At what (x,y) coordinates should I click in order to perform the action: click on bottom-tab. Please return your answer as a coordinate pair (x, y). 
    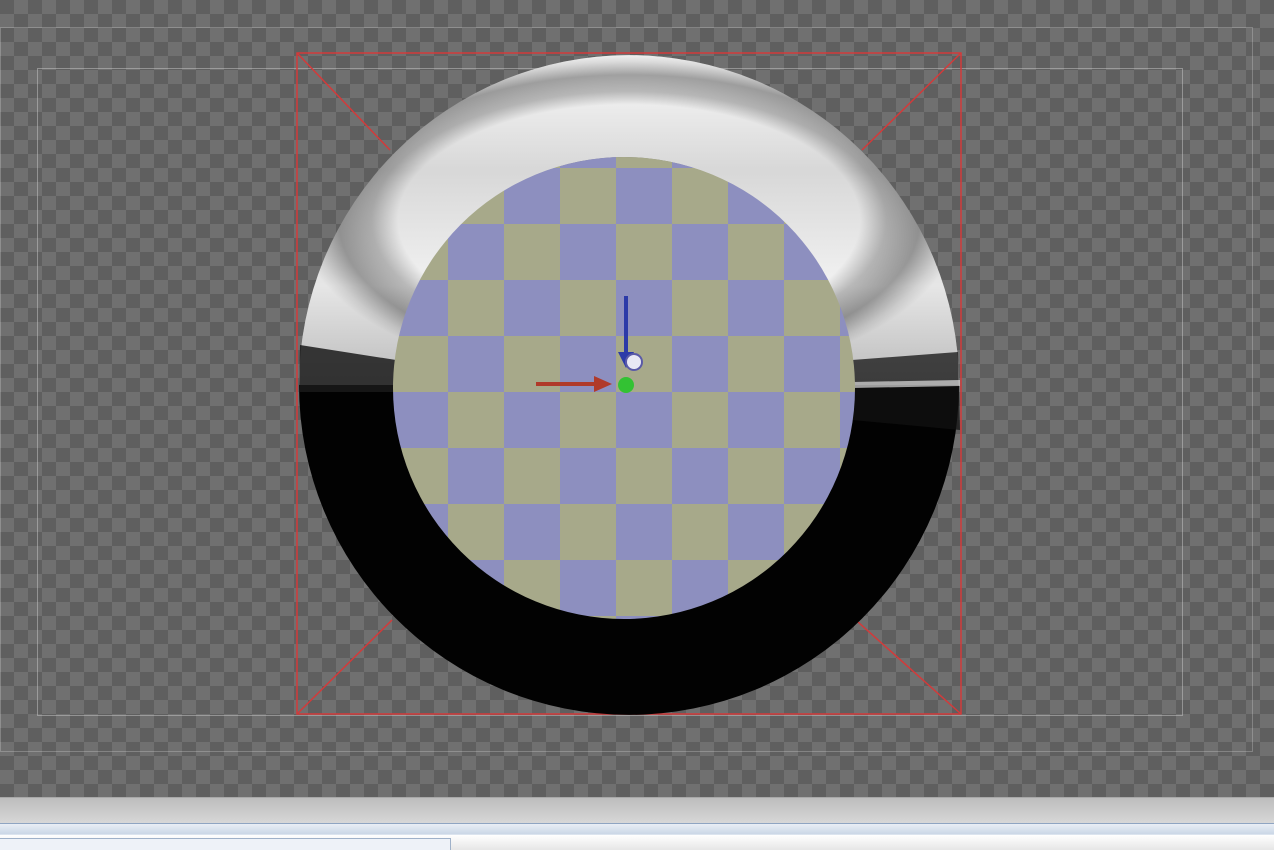
    Looking at the image, I should click on (225, 844).